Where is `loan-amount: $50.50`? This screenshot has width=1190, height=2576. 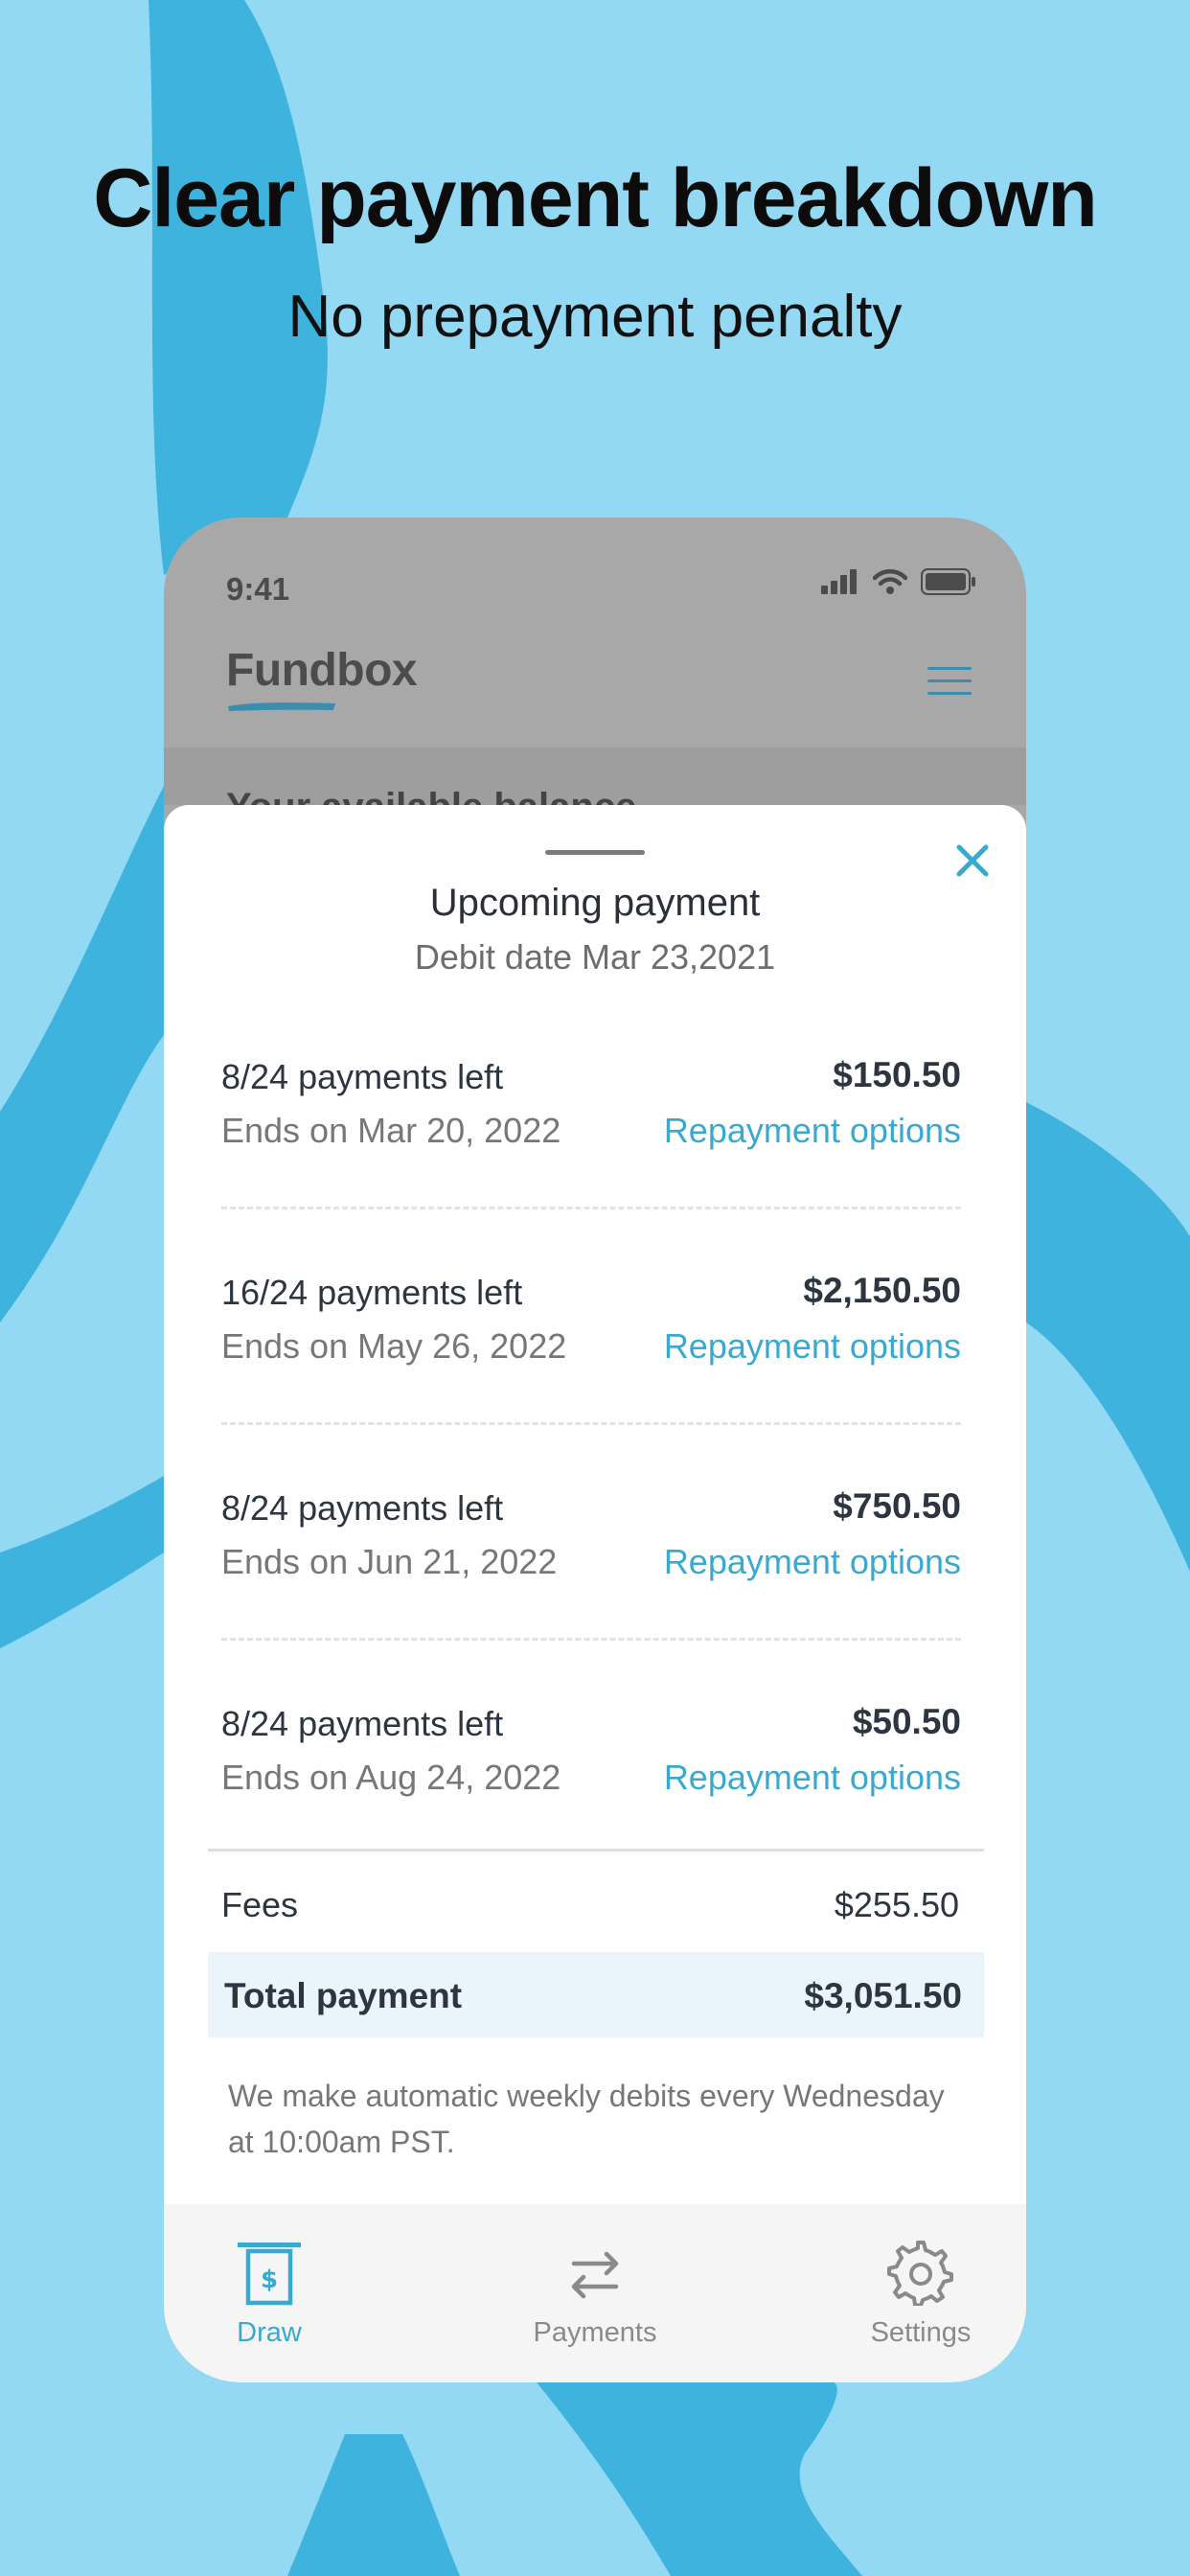
loan-amount: $50.50 is located at coordinates (906, 1721).